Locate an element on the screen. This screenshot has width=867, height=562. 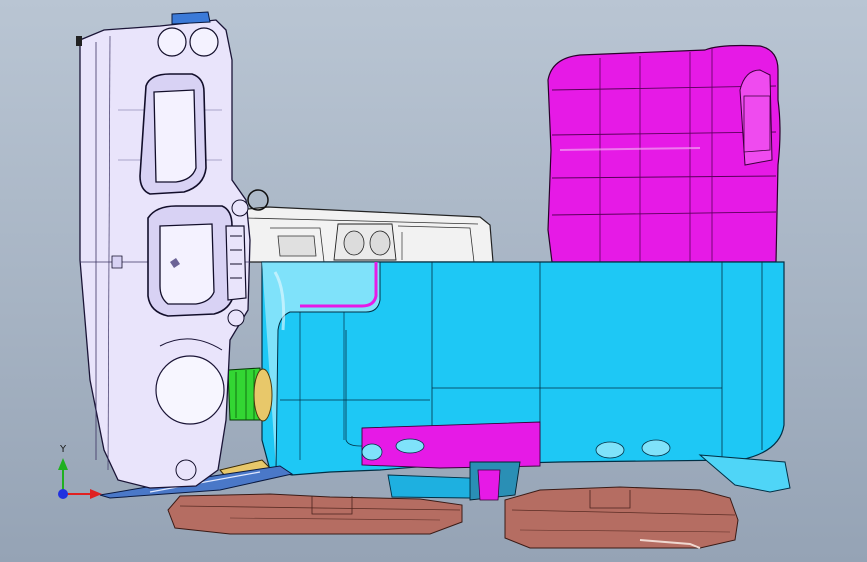
triad-z-axis-icon is located at coordinates (63, 494).